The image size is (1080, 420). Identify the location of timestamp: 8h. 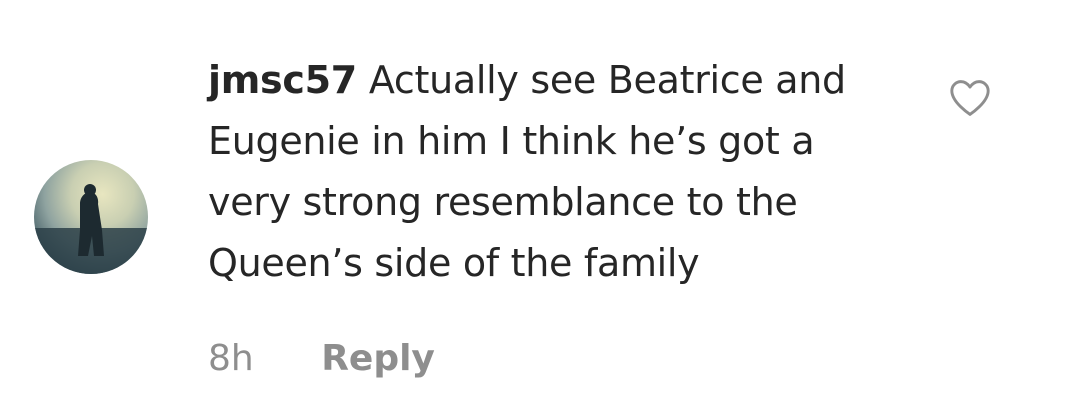
(231, 358).